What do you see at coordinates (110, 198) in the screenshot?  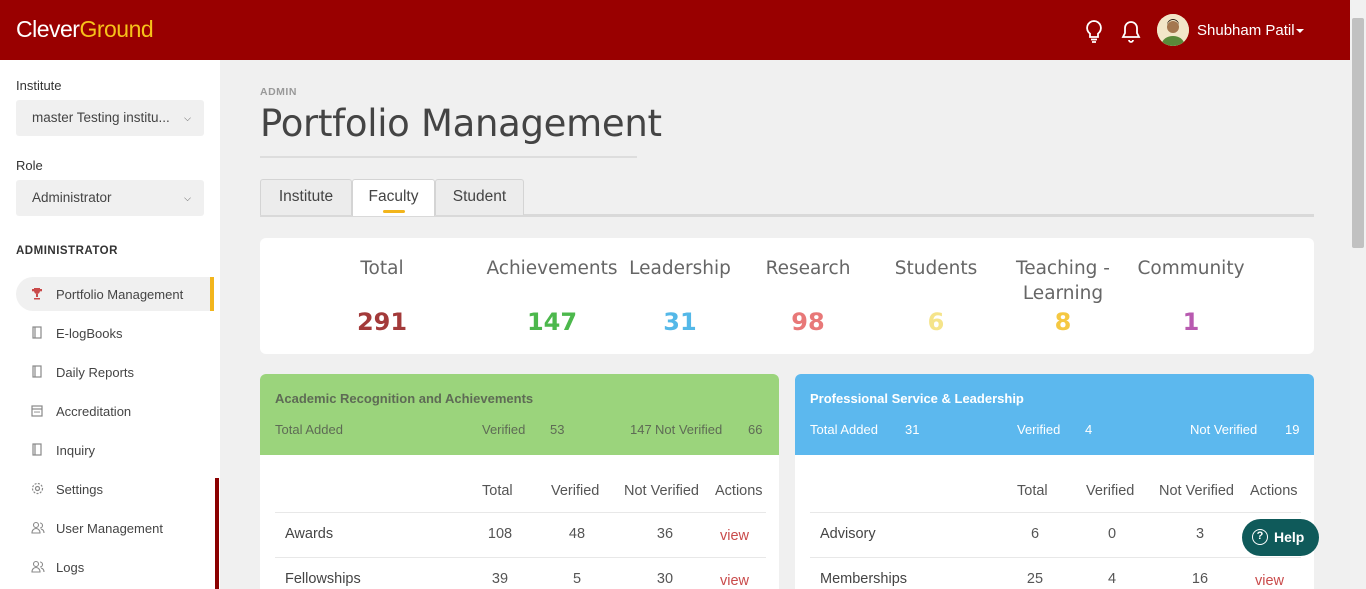 I see `role-select: Administrator ⌵` at bounding box center [110, 198].